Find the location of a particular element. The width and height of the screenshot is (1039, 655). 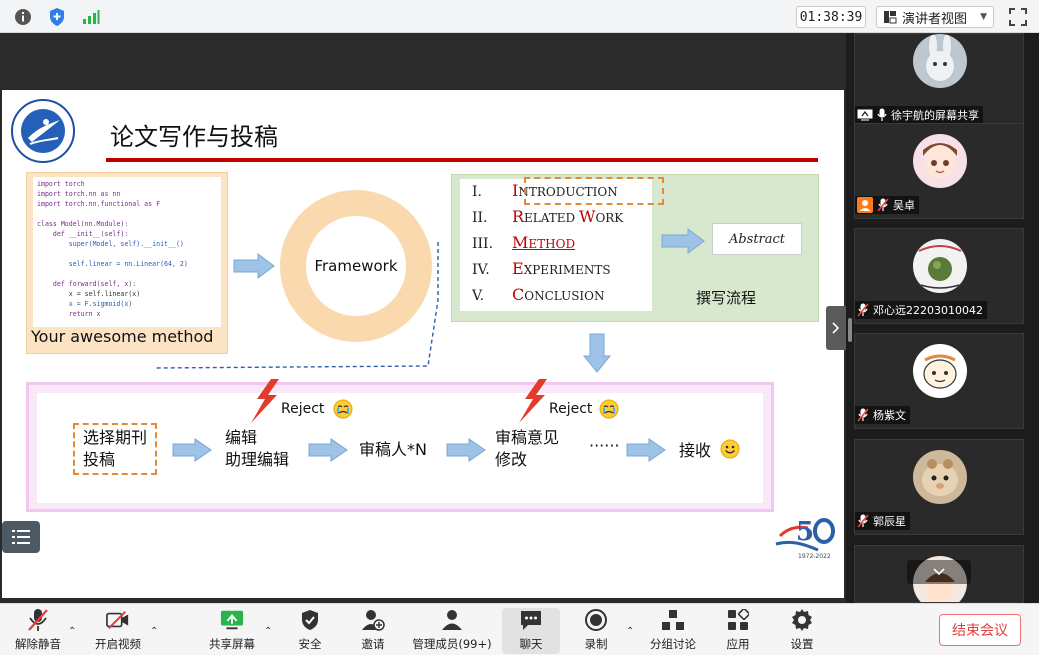

outline-item-experiments: IV. EXPERIMENTS is located at coordinates (541, 268).